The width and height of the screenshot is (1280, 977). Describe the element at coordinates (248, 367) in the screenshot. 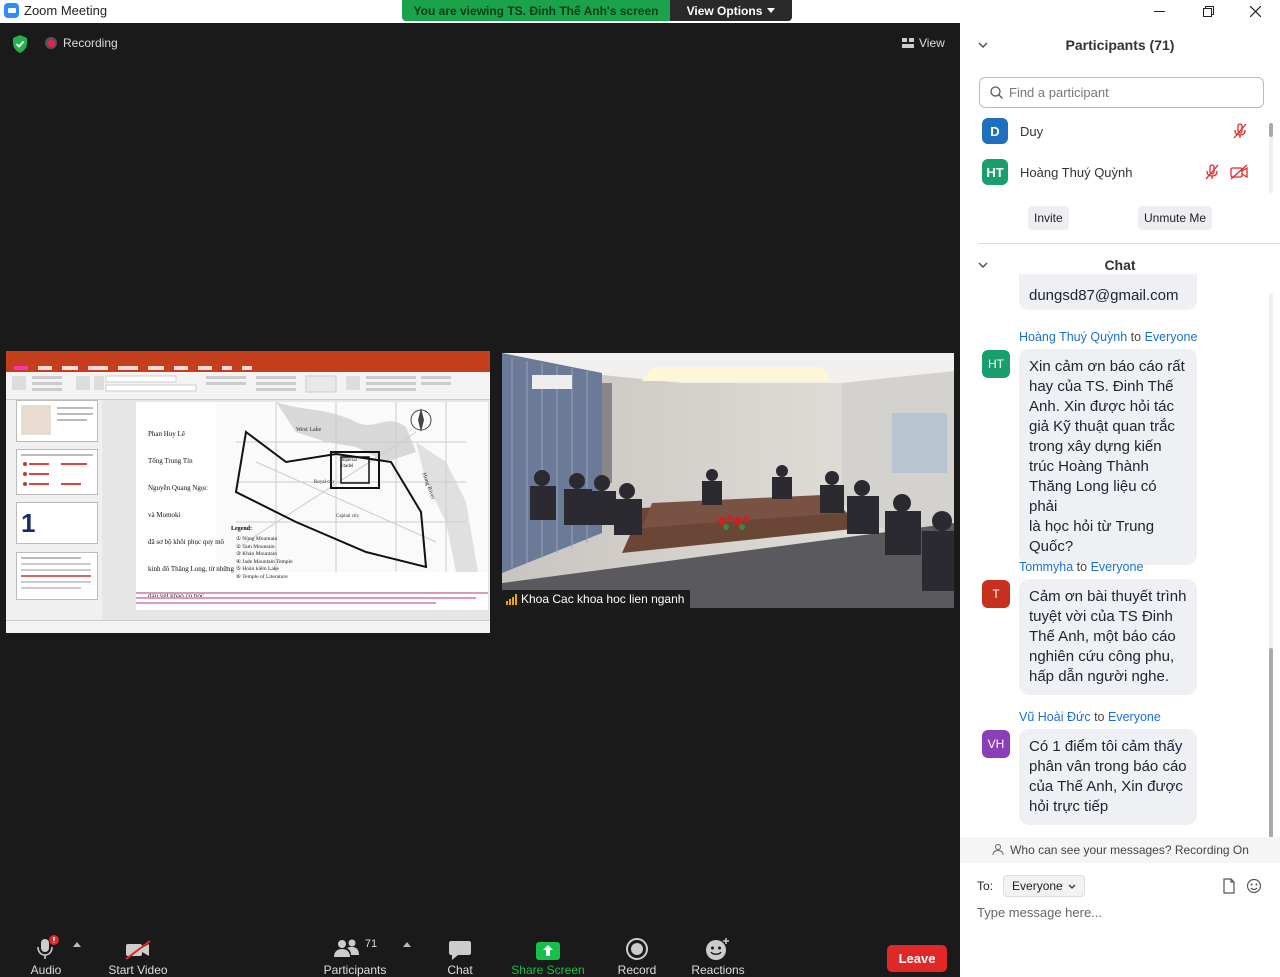

I see `powerpoint-tabs` at that location.